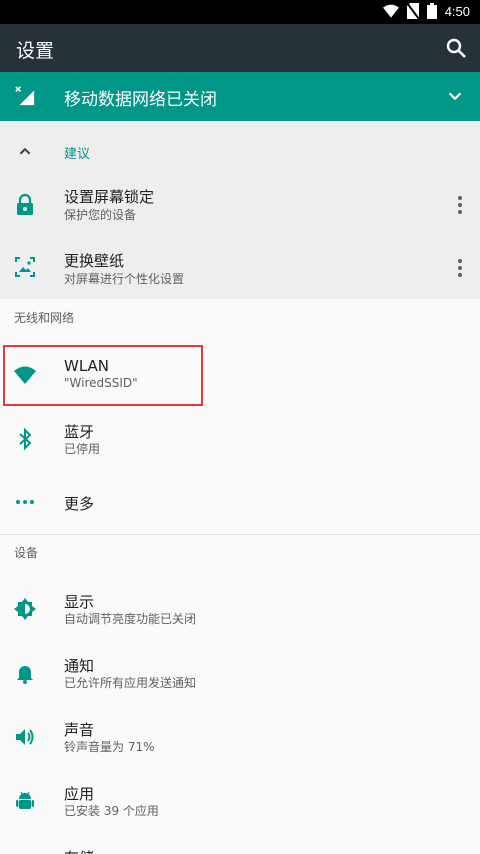 The height and width of the screenshot is (854, 480). Describe the element at coordinates (79, 602) in the screenshot. I see `display-title: 显示` at that location.